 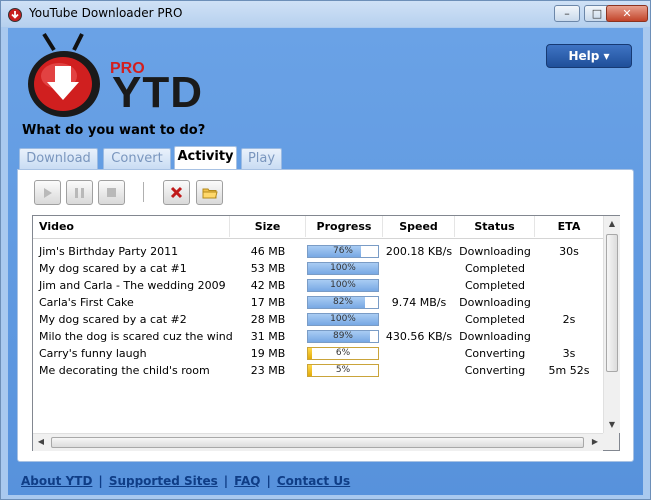 I want to click on cancel-icon, so click(x=176, y=192).